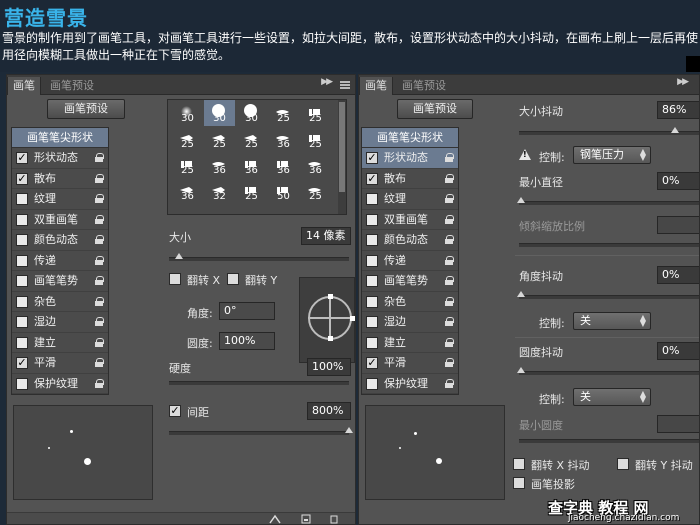 The height and width of the screenshot is (525, 700). What do you see at coordinates (175, 411) in the screenshot?
I see `spacing-checkbox: ✓` at bounding box center [175, 411].